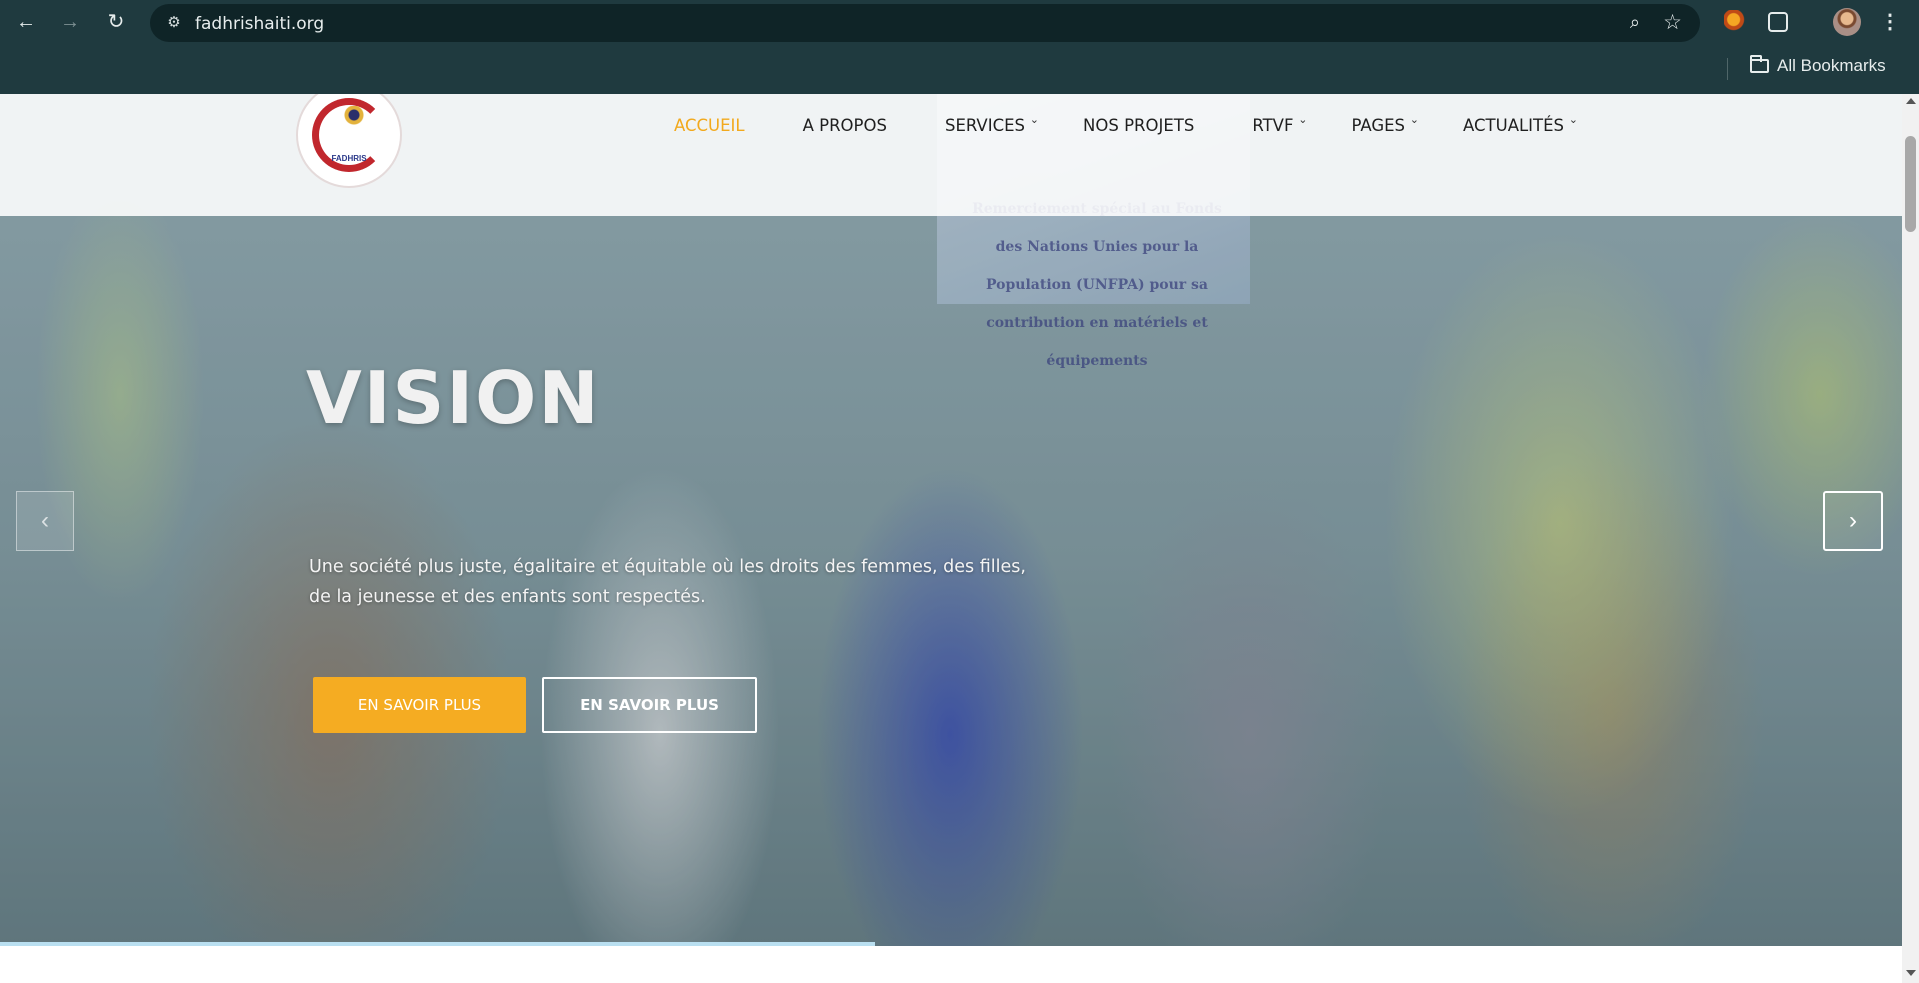 The image size is (1919, 983). Describe the element at coordinates (70, 22) in the screenshot. I see `forward-icon: →` at that location.